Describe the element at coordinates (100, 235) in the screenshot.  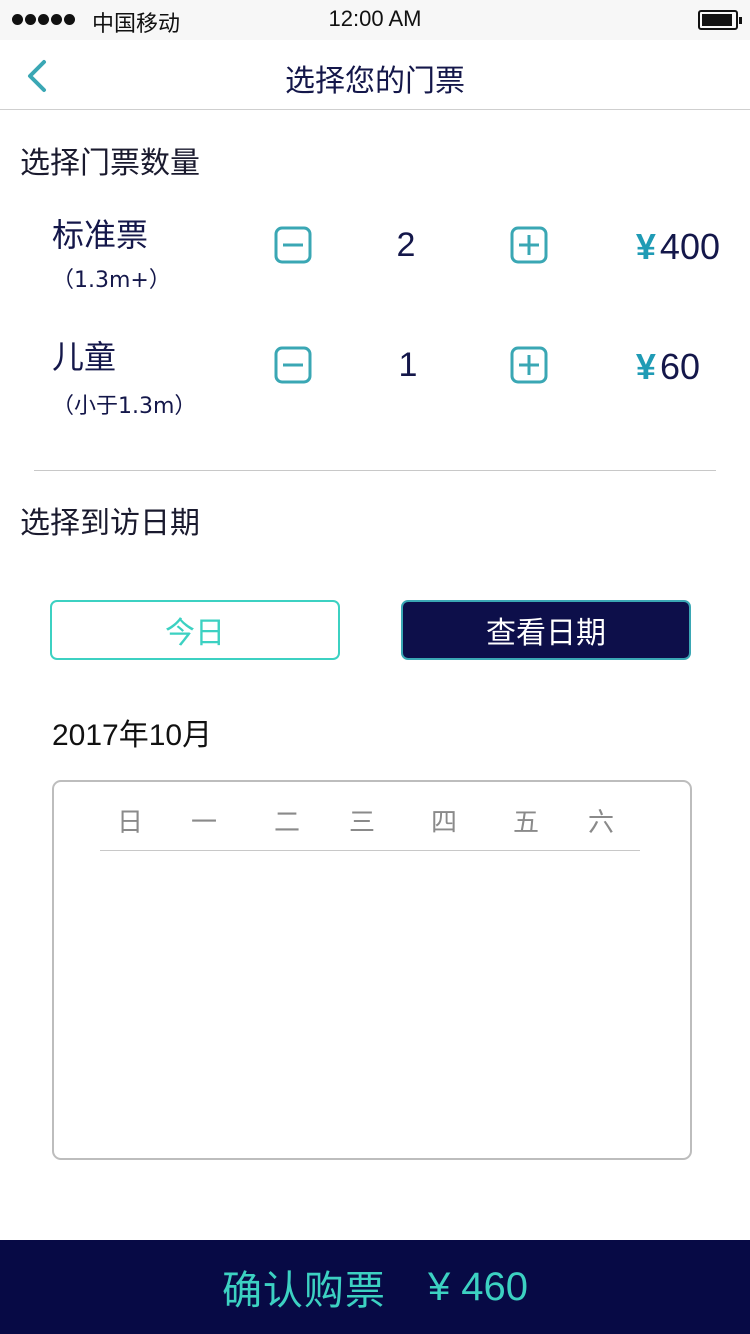
I see `ticket-name: 标准票` at that location.